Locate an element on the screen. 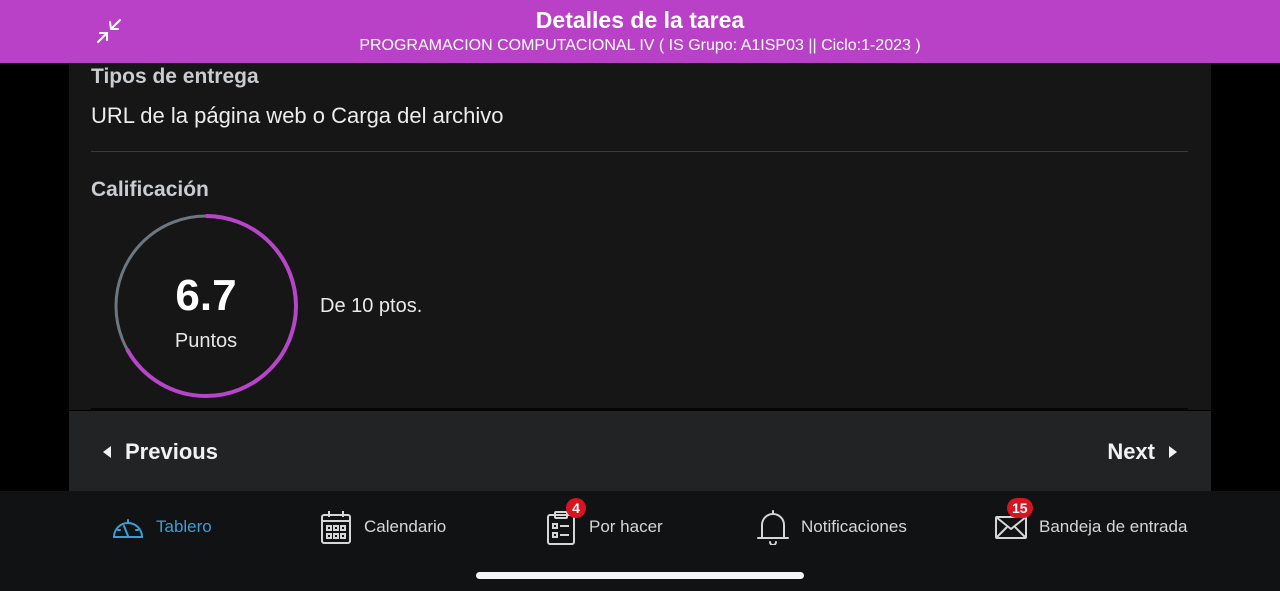 The height and width of the screenshot is (591, 1280). tab-calendario: Calendario is located at coordinates (382, 527).